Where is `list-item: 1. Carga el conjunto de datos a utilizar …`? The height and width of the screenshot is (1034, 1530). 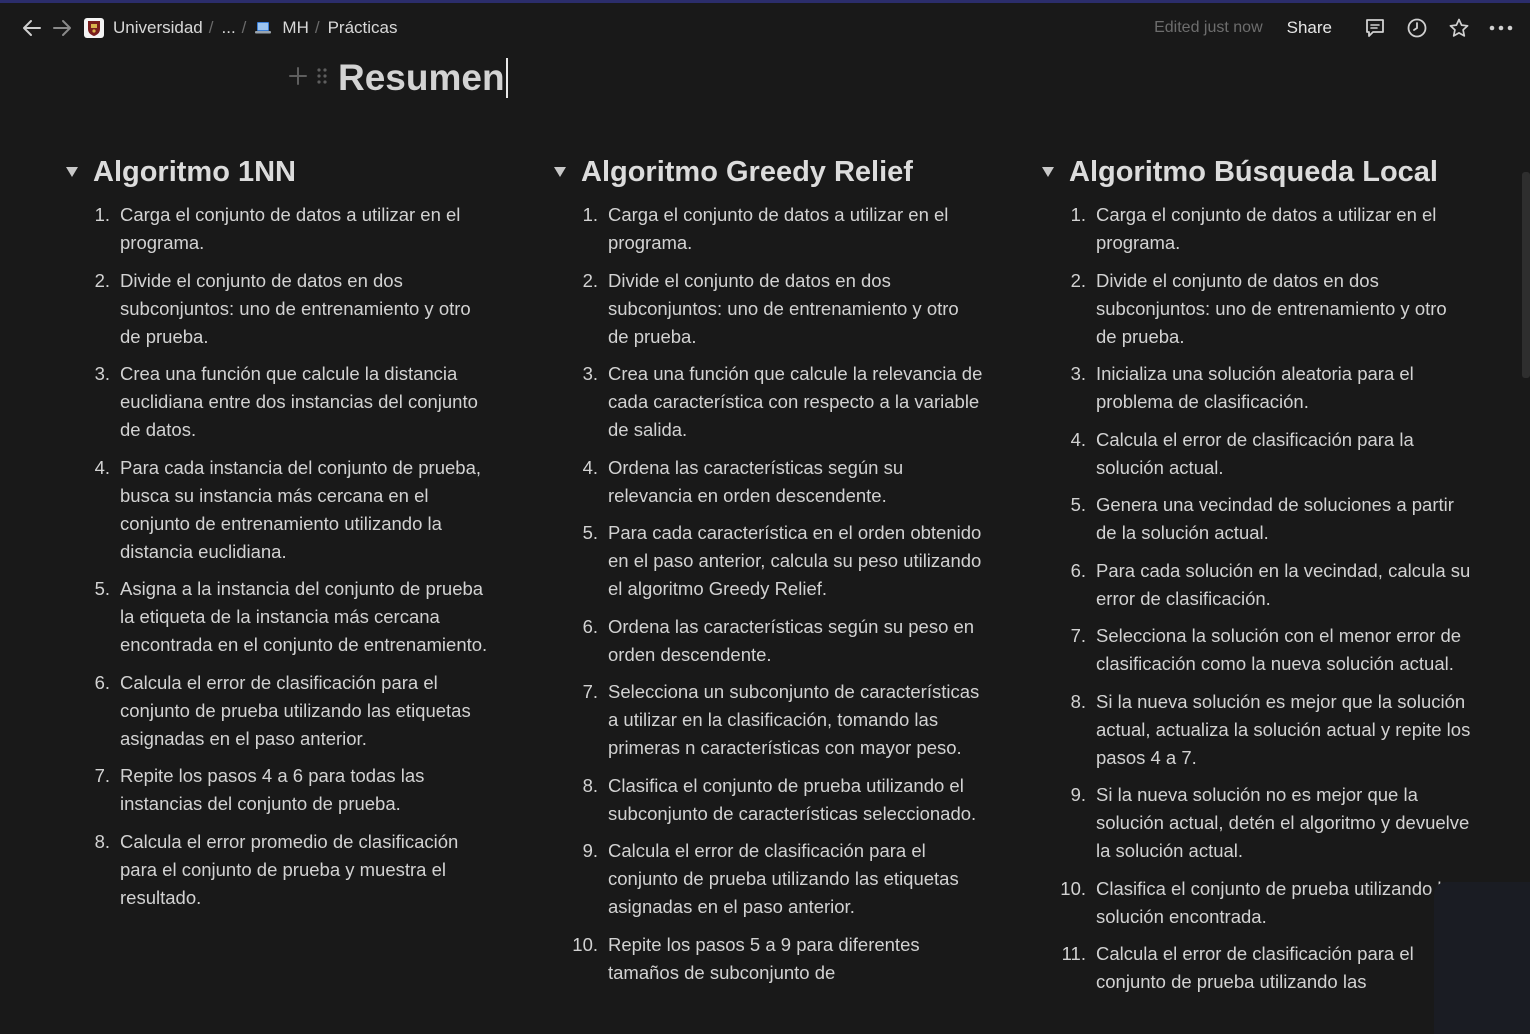
list-item: 1. Carga el conjunto de datos a utilizar … is located at coordinates (281, 229).